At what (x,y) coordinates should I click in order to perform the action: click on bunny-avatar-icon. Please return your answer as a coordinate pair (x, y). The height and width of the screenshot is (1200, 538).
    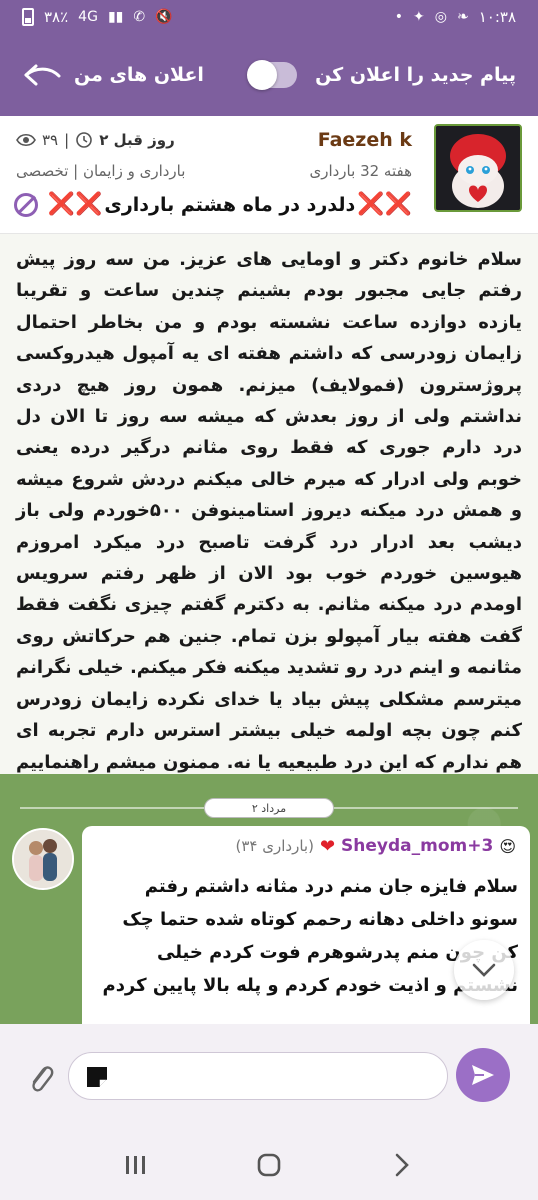
    Looking at the image, I should click on (478, 168).